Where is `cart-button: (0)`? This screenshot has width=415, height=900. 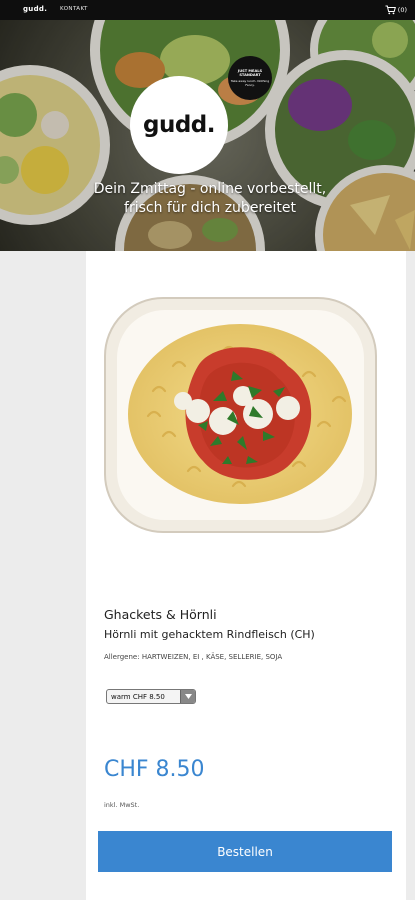
cart-button: (0) is located at coordinates (396, 10).